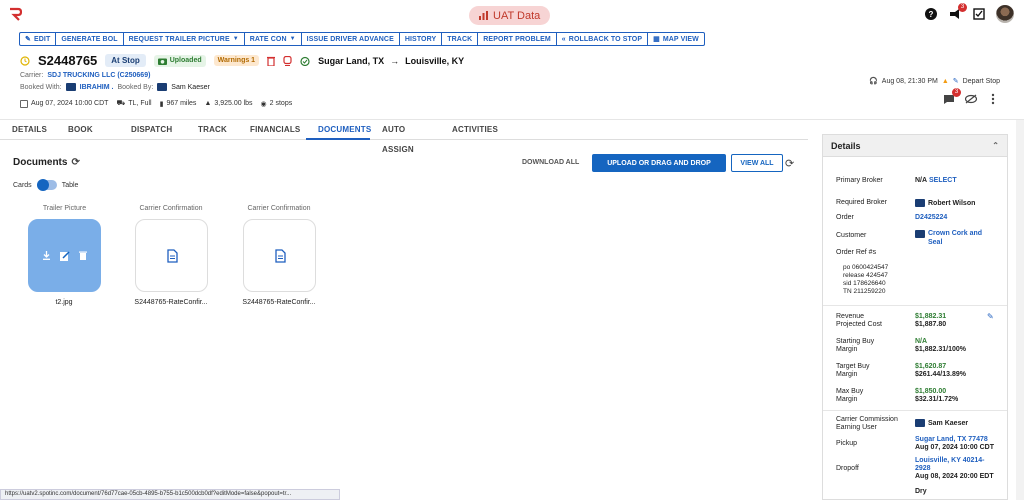 This screenshot has width=1024, height=500. Describe the element at coordinates (859, 180) in the screenshot. I see `primary-broker-label: Primary Broker` at that location.